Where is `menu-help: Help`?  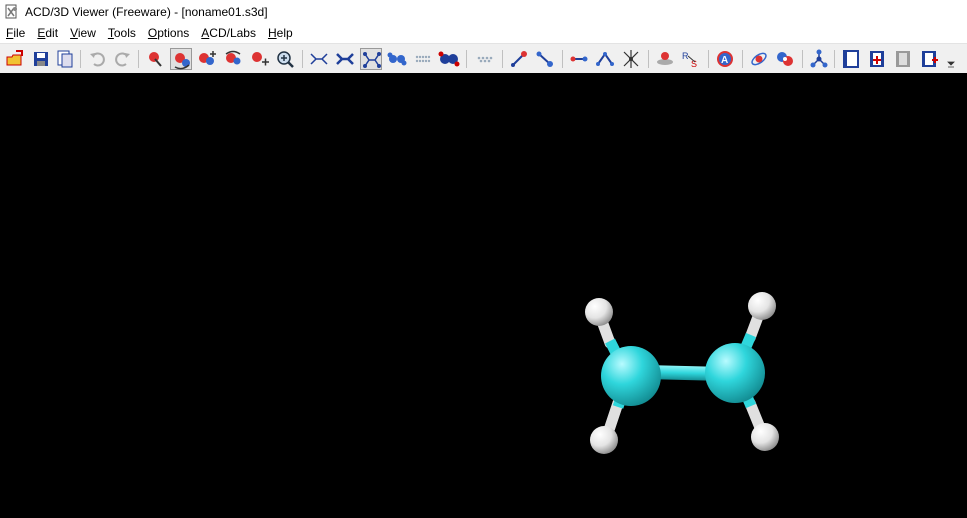 menu-help: Help is located at coordinates (280, 33).